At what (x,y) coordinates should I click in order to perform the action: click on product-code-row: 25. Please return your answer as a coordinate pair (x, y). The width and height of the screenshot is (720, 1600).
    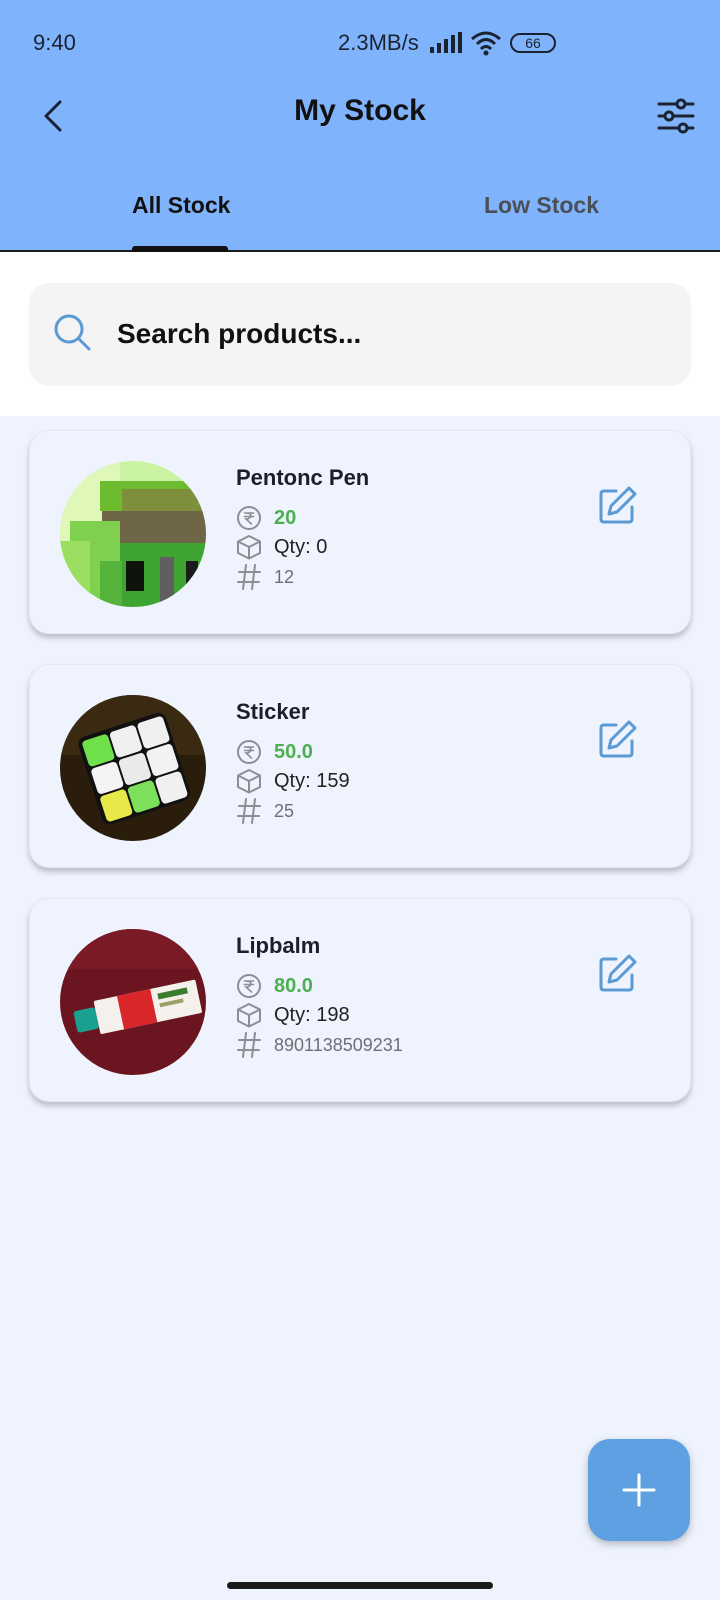
    Looking at the image, I should click on (265, 811).